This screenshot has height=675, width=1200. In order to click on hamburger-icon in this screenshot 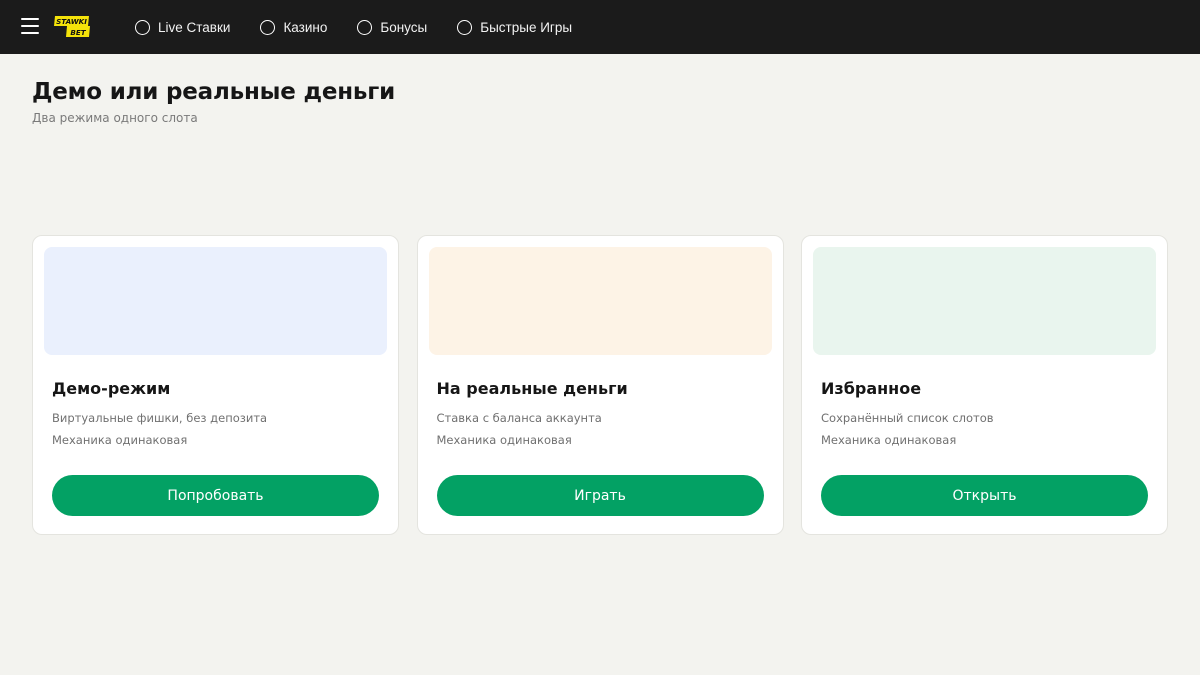, I will do `click(30, 26)`.